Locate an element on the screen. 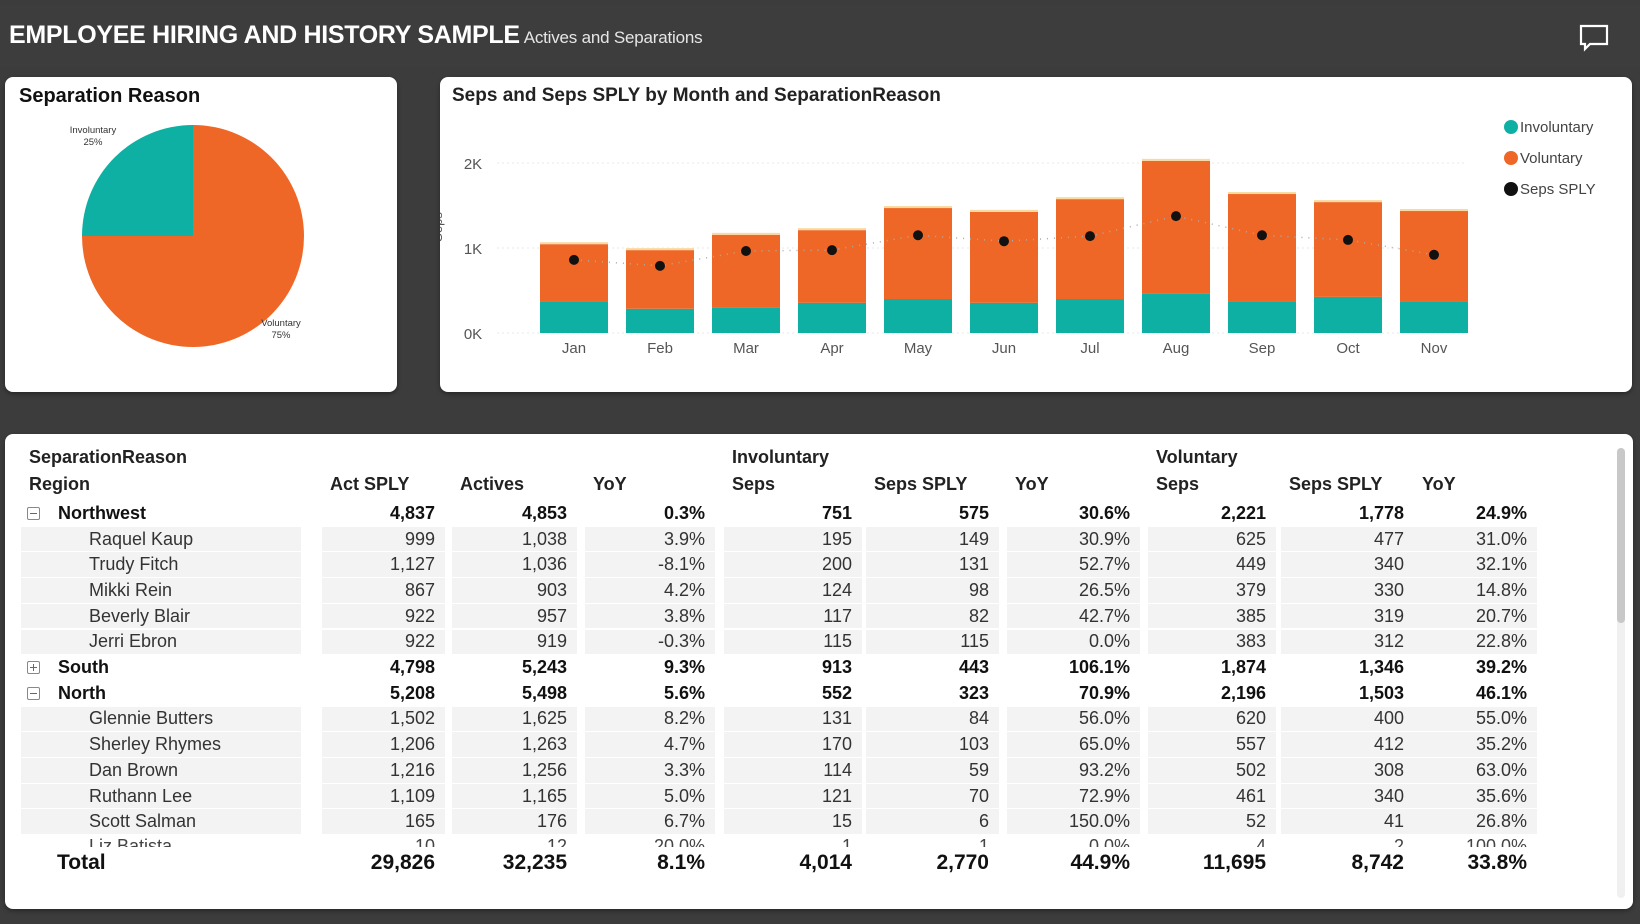  group-header-involuntary: Involuntary is located at coordinates (932, 457).